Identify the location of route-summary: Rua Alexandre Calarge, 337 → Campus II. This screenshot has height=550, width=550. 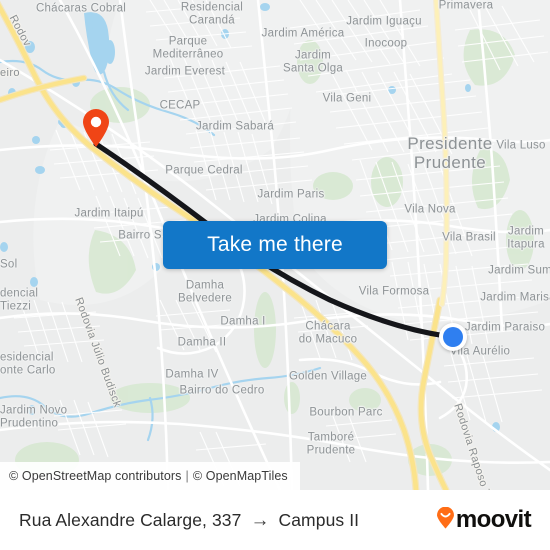
(222, 520).